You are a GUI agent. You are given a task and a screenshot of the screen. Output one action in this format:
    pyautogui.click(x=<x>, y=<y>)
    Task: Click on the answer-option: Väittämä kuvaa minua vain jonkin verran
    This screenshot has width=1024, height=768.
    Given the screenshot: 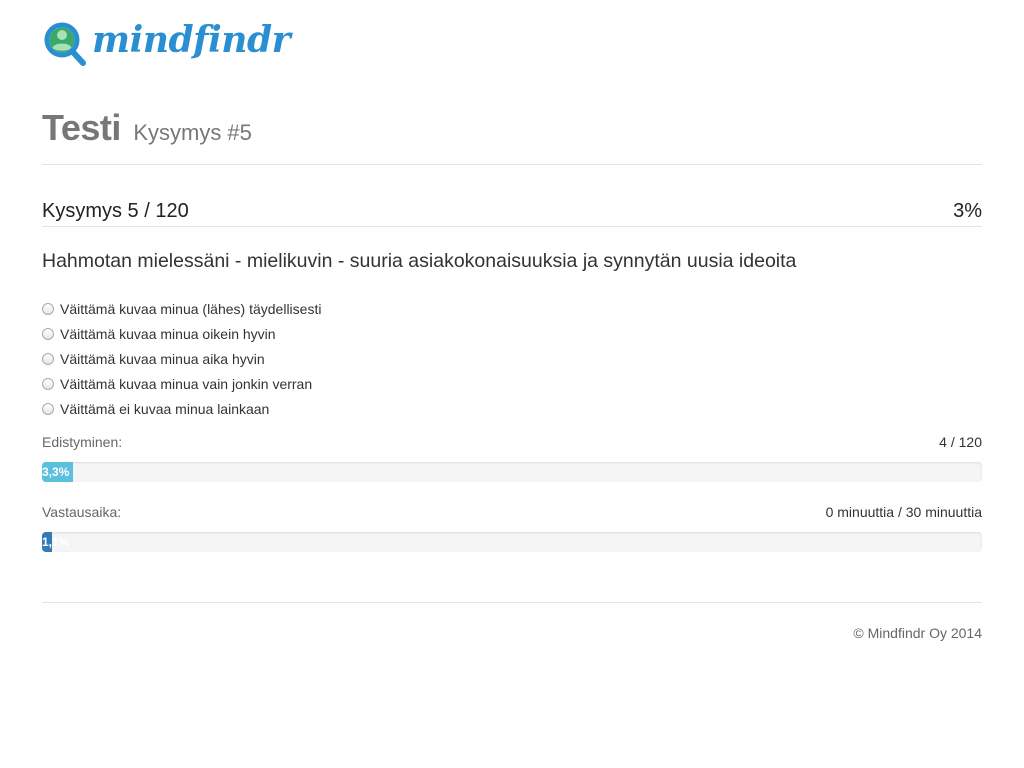 What is the action you would take?
    pyautogui.click(x=181, y=383)
    